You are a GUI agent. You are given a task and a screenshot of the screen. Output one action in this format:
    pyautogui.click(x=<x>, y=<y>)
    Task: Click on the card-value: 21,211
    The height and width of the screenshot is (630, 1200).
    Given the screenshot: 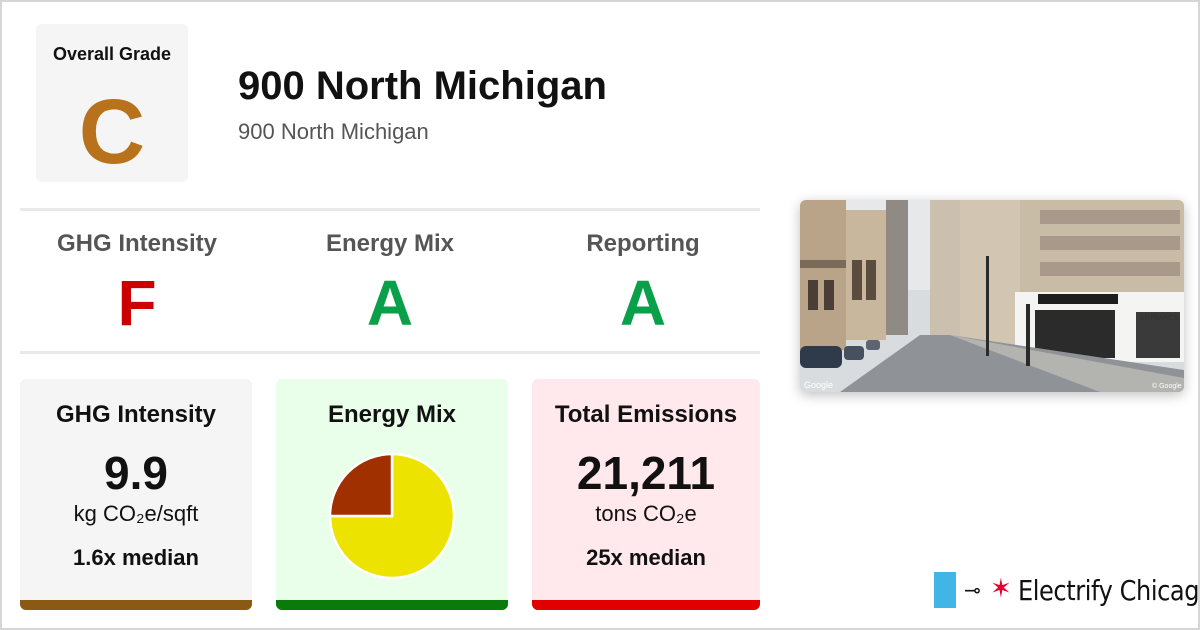 What is the action you would take?
    pyautogui.click(x=646, y=473)
    